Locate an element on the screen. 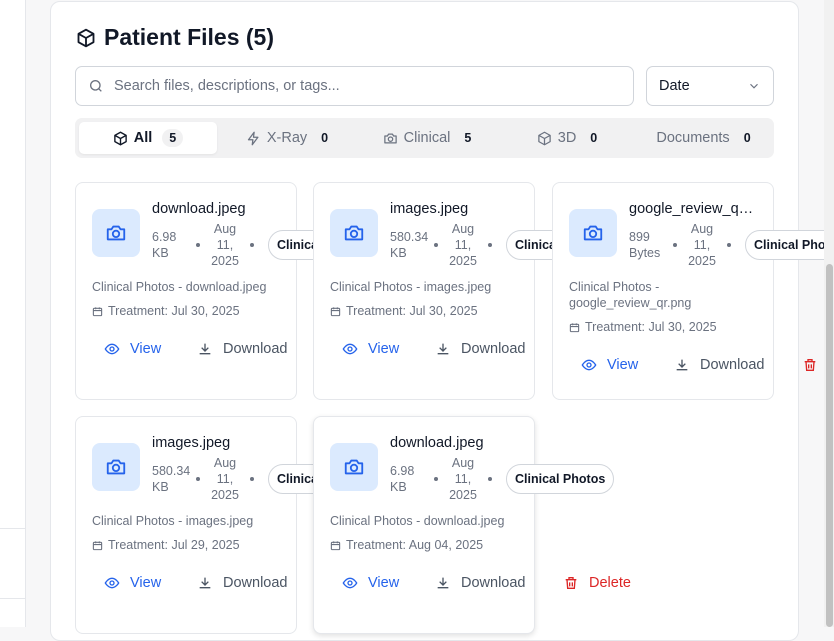 The height and width of the screenshot is (641, 834). file-description: Clinical Photos - images.jpeg is located at coordinates (173, 521).